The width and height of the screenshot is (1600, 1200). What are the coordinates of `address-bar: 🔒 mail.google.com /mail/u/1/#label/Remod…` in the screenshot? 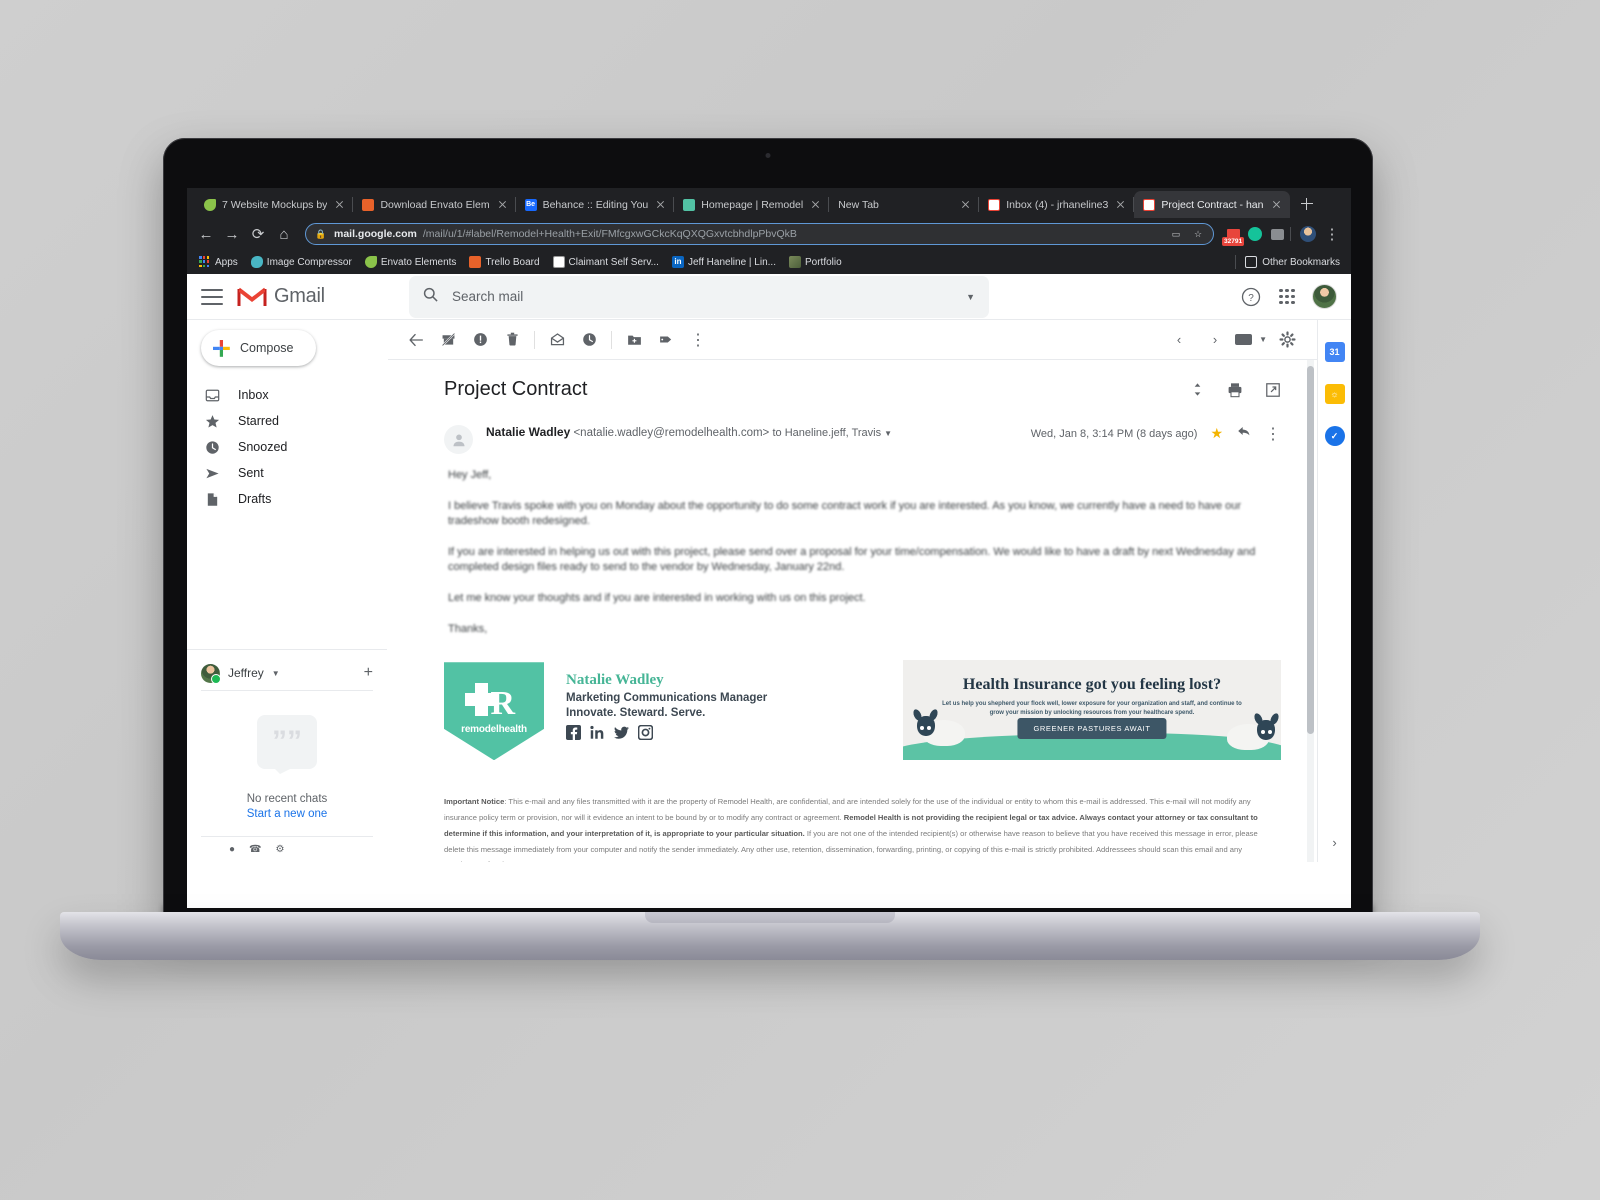 It's located at (759, 234).